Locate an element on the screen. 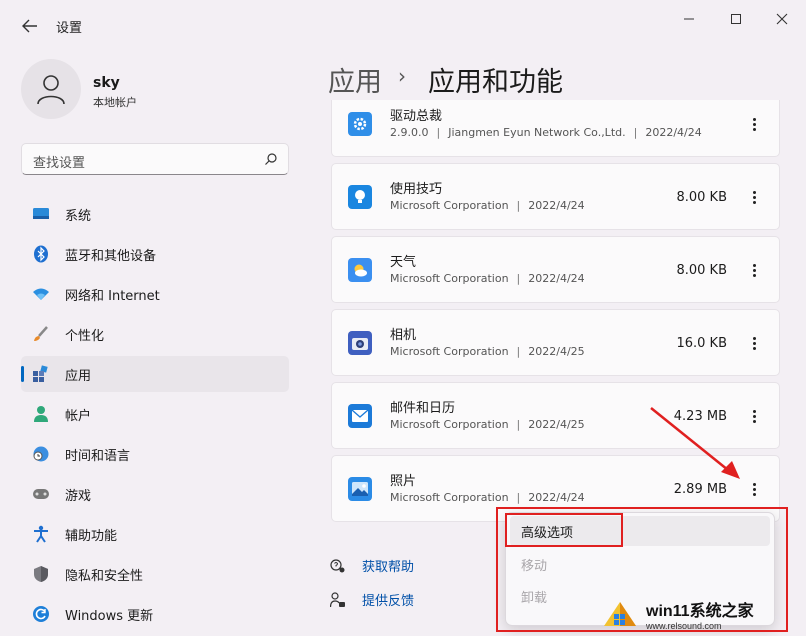  close-icon is located at coordinates (782, 19).